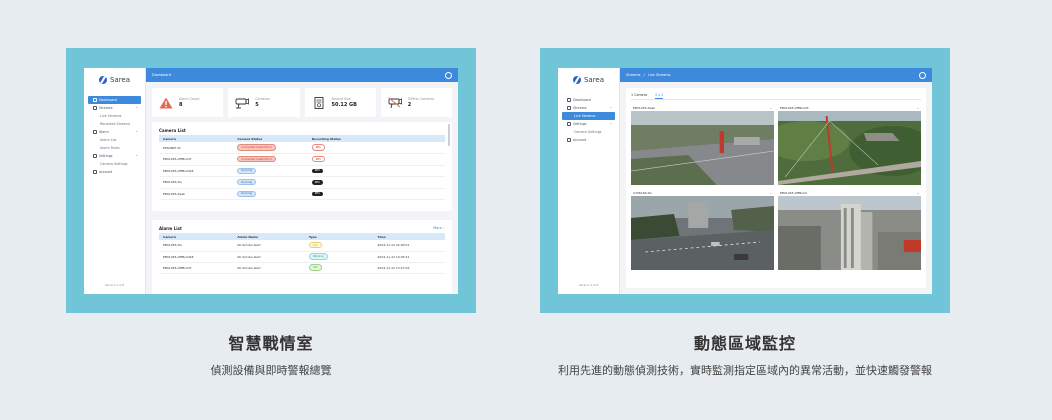 The height and width of the screenshot is (420, 1052). I want to click on column-header: Recording Status, so click(376, 138).